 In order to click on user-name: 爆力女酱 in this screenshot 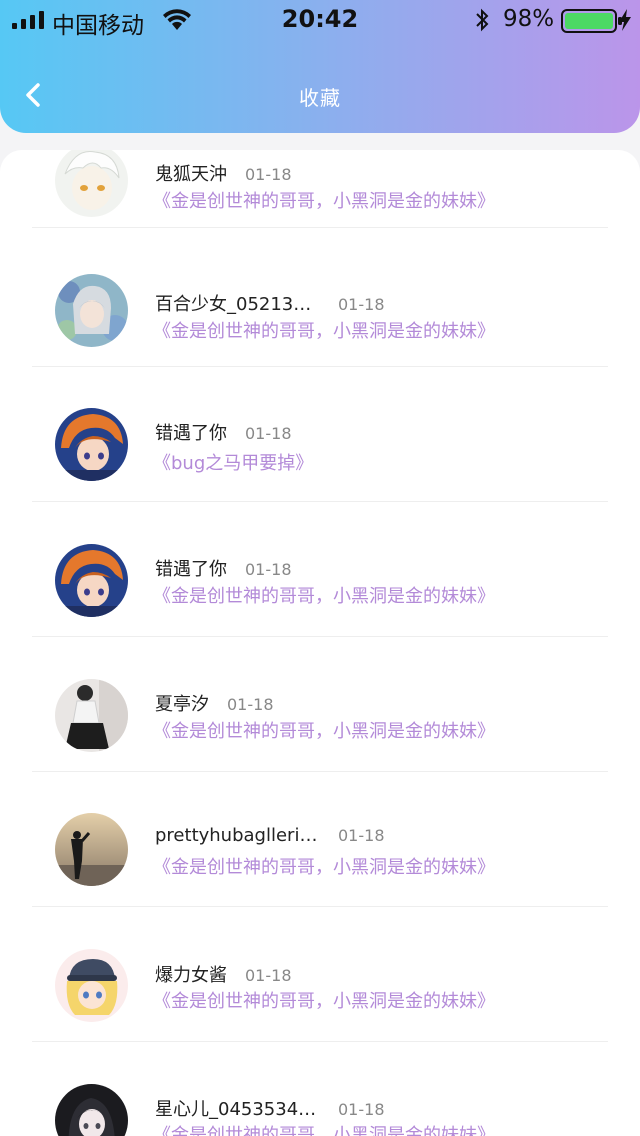, I will do `click(191, 975)`.